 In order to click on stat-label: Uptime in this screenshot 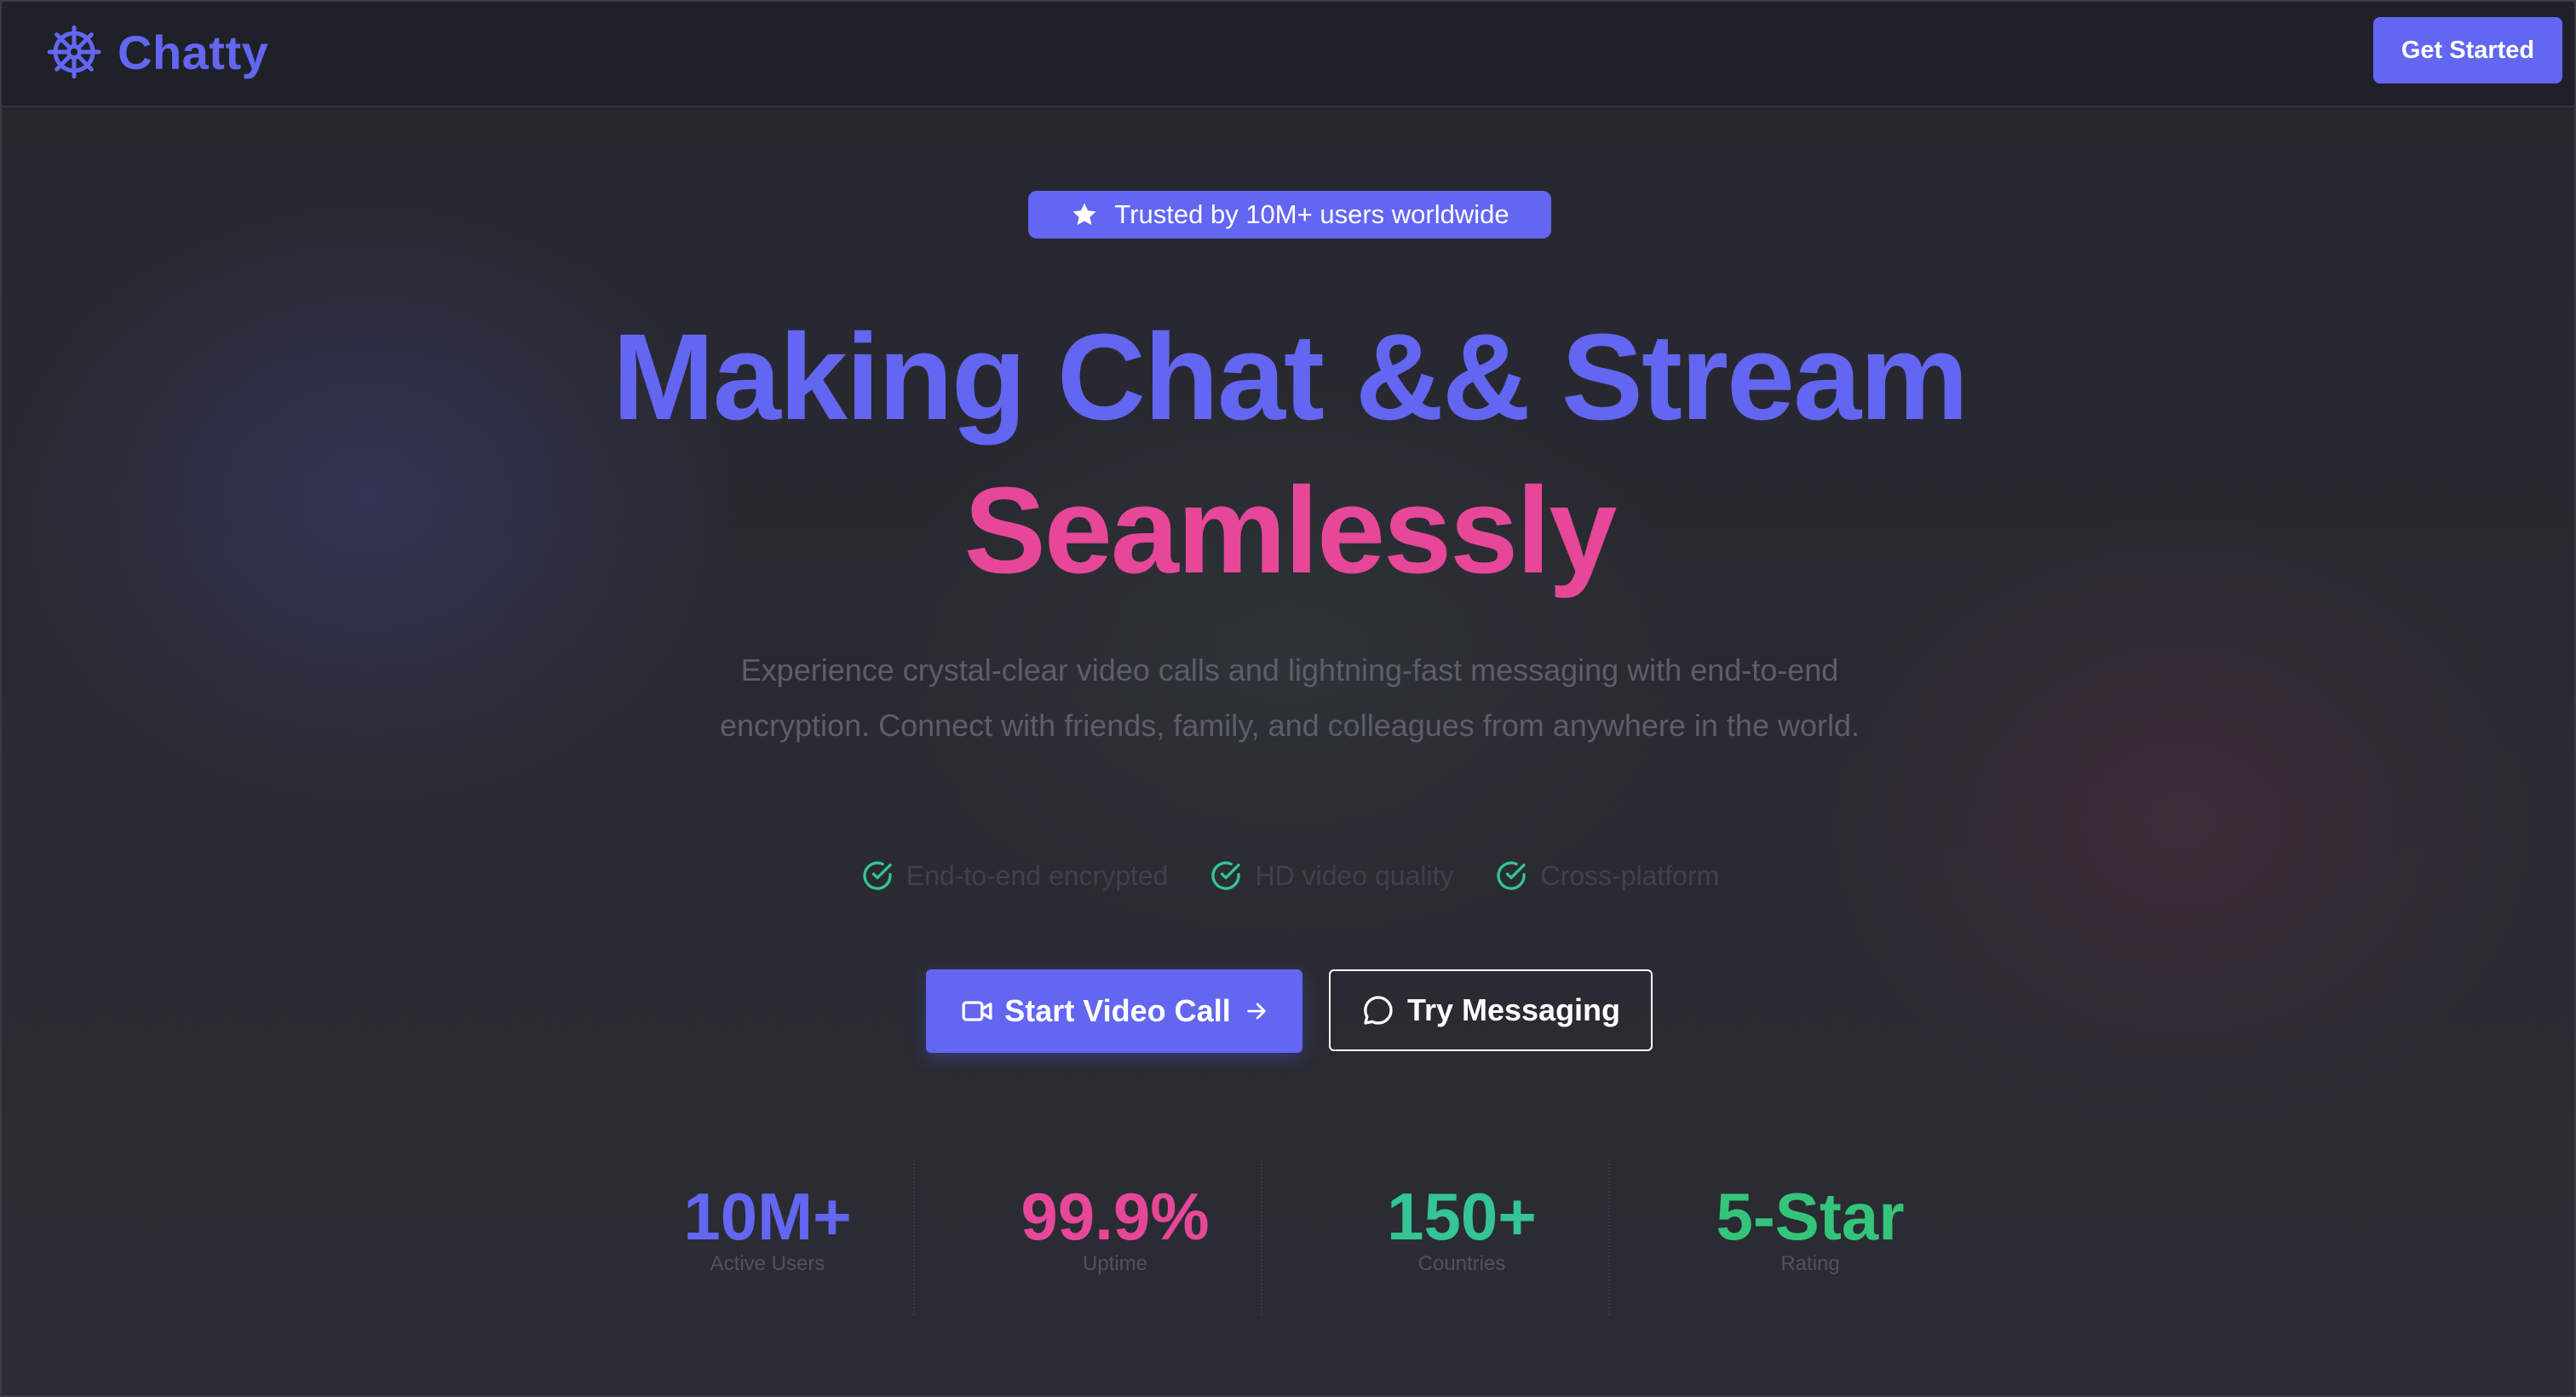, I will do `click(1115, 1263)`.